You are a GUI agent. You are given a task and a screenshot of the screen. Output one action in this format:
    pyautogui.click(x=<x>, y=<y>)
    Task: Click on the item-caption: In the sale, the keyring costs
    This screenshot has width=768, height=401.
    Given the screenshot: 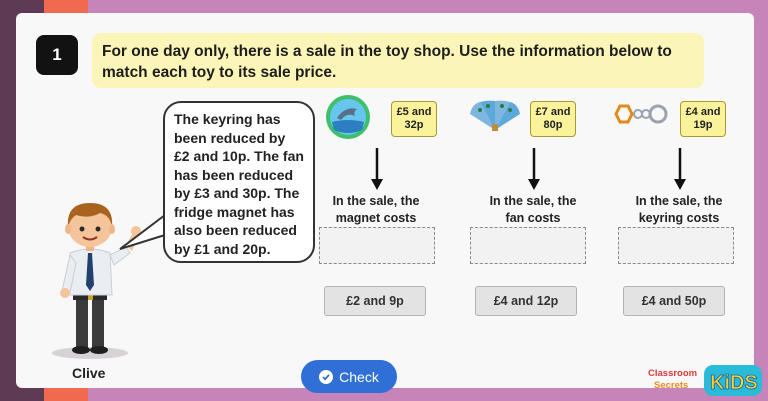 What is the action you would take?
    pyautogui.click(x=679, y=209)
    